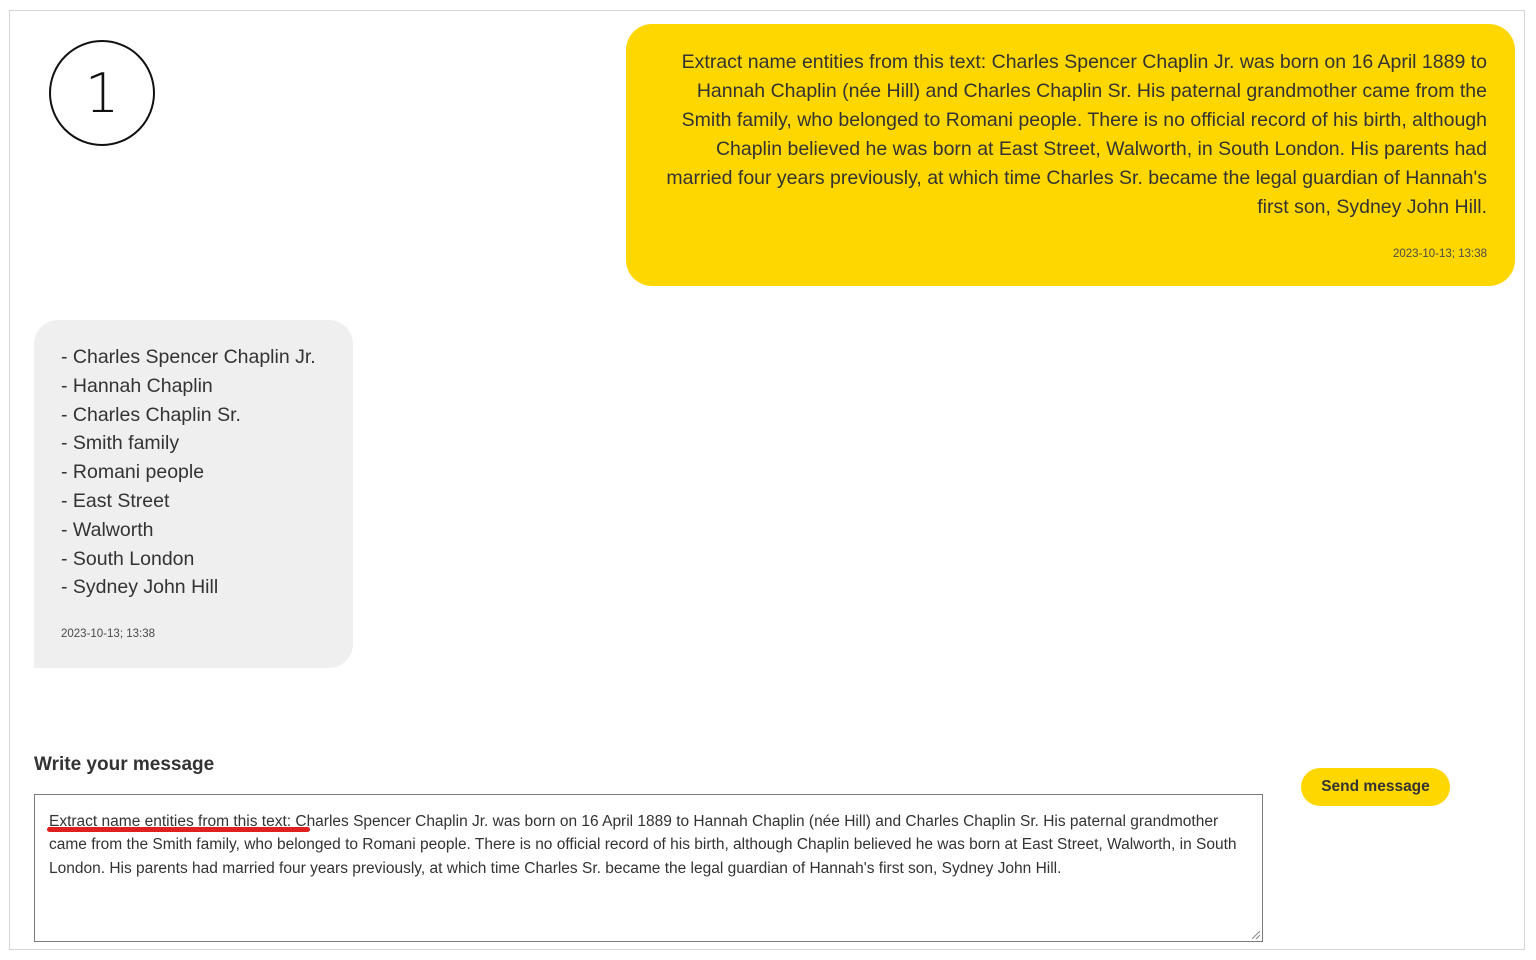  Describe the element at coordinates (151, 414) in the screenshot. I see `entity-item: - Charles Chaplin Sr.` at that location.